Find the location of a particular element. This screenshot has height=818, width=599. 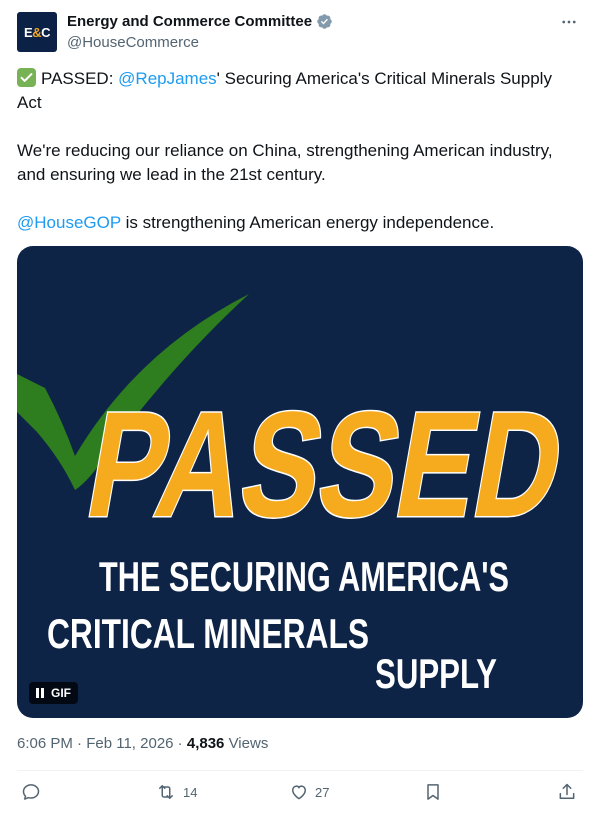

verified-badge-icon is located at coordinates (324, 21).